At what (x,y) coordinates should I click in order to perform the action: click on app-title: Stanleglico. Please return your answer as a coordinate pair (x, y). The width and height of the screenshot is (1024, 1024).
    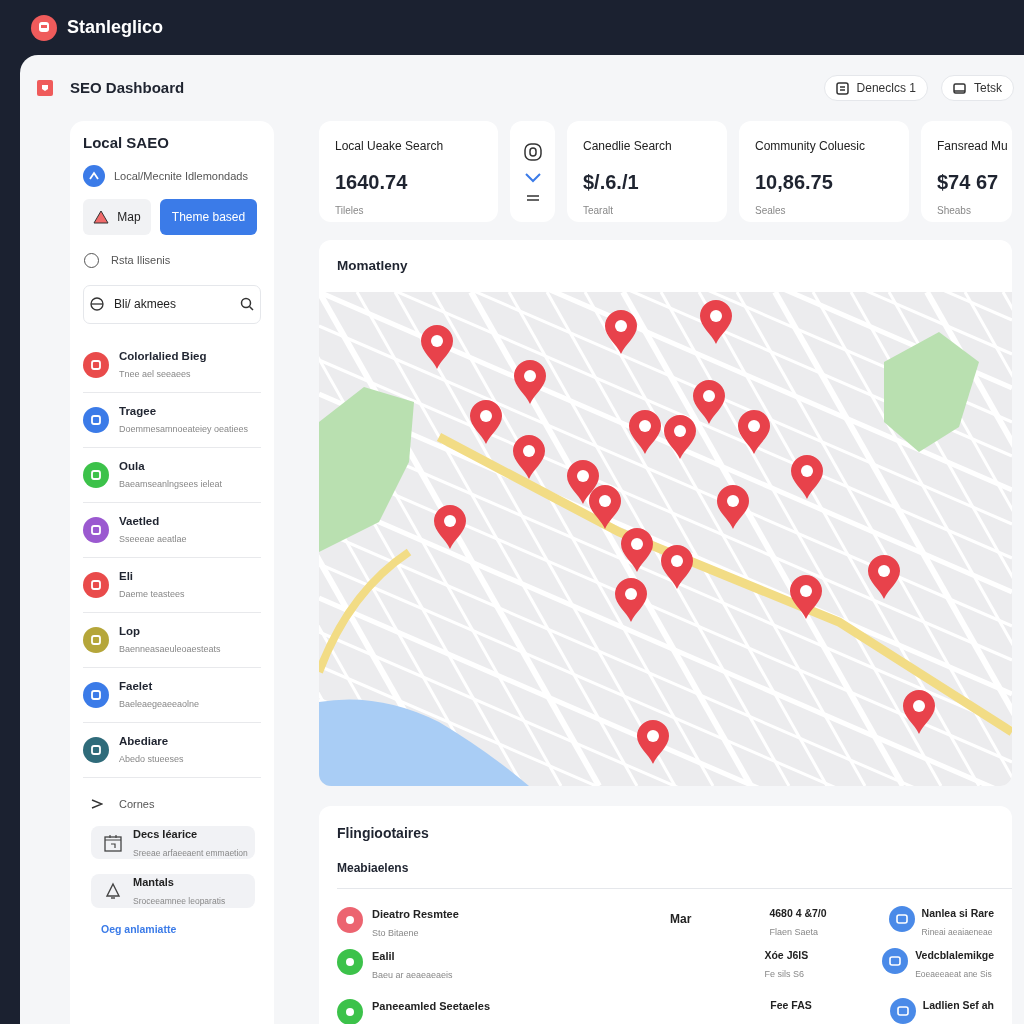
    Looking at the image, I should click on (115, 27).